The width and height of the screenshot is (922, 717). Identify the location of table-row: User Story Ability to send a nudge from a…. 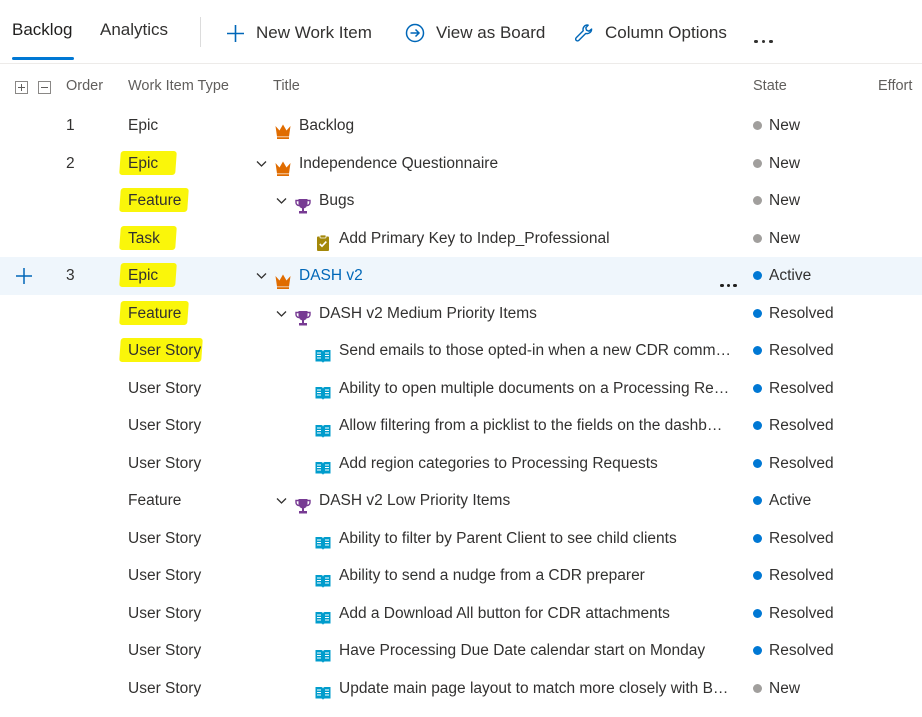
(461, 576).